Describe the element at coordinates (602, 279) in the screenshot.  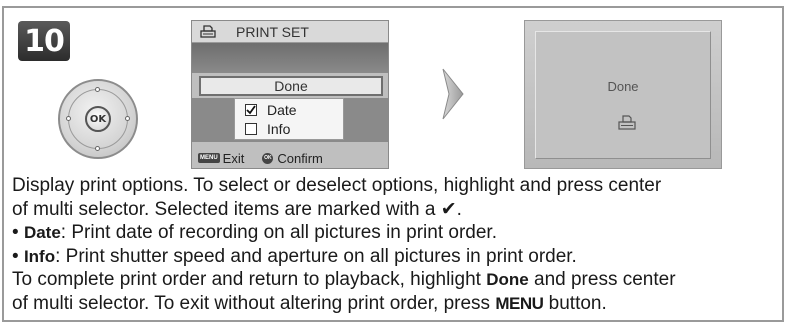
I see `text-span: and press center` at that location.